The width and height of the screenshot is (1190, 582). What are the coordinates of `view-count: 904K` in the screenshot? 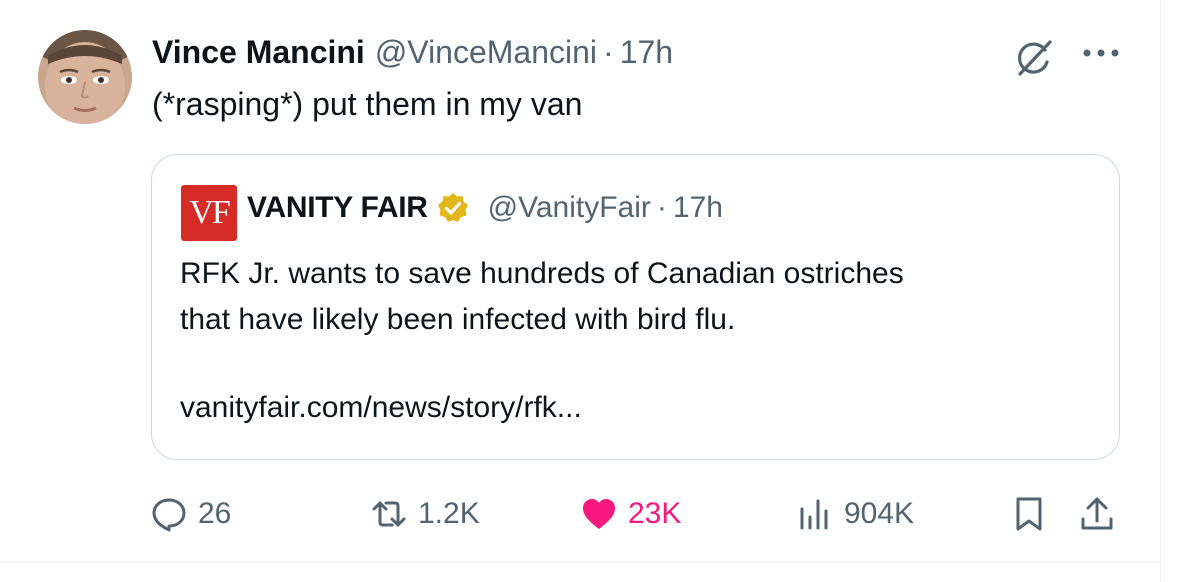 It's located at (879, 513).